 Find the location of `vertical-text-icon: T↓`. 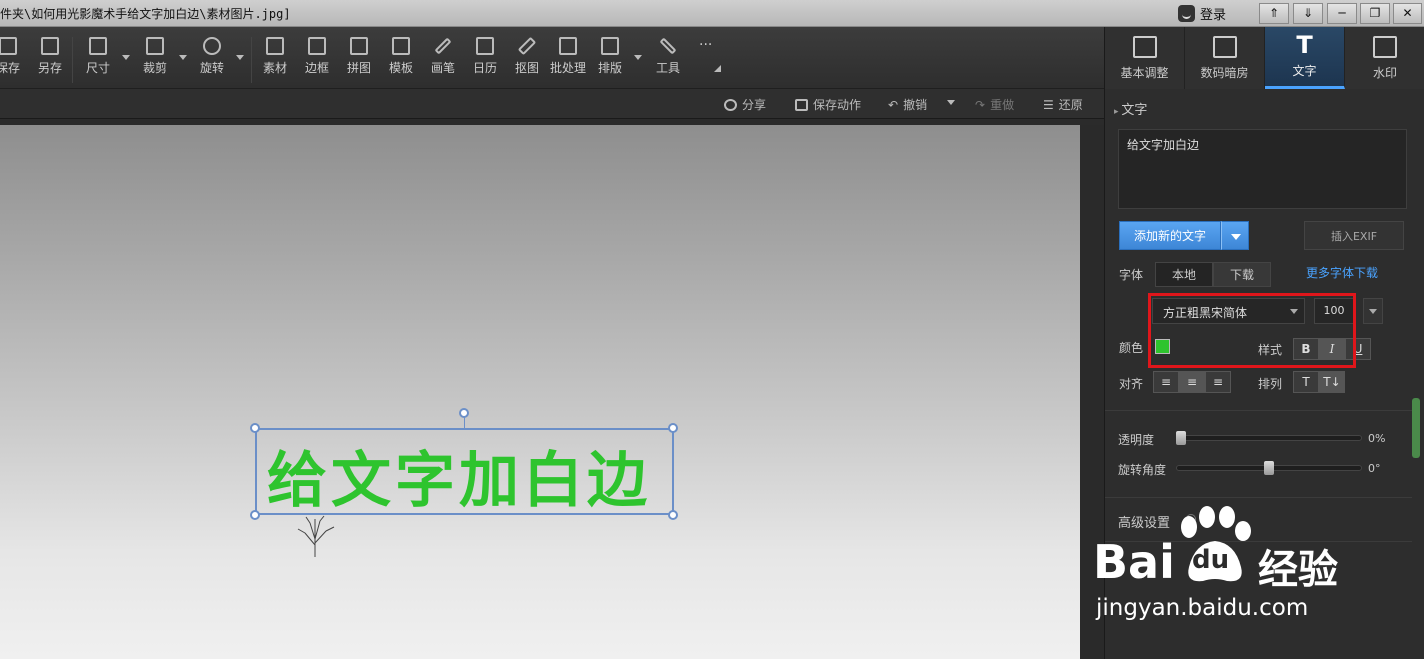

vertical-text-icon: T↓ is located at coordinates (1332, 382).